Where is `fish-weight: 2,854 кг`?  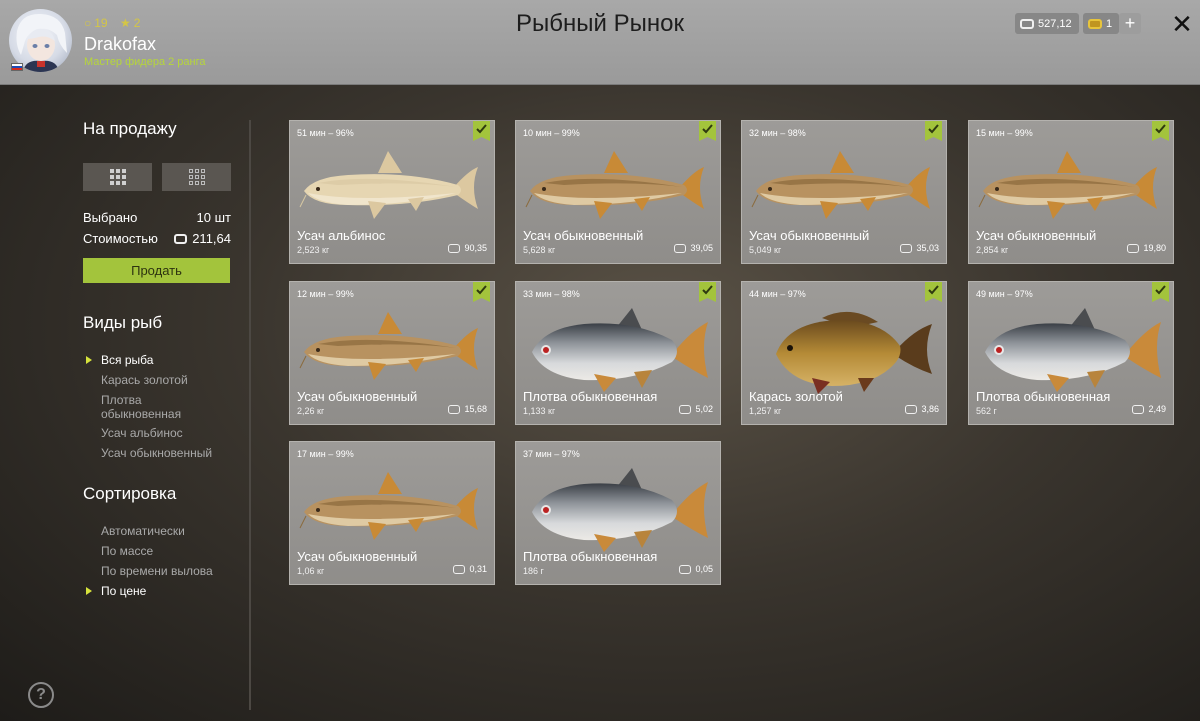 fish-weight: 2,854 кг is located at coordinates (992, 250).